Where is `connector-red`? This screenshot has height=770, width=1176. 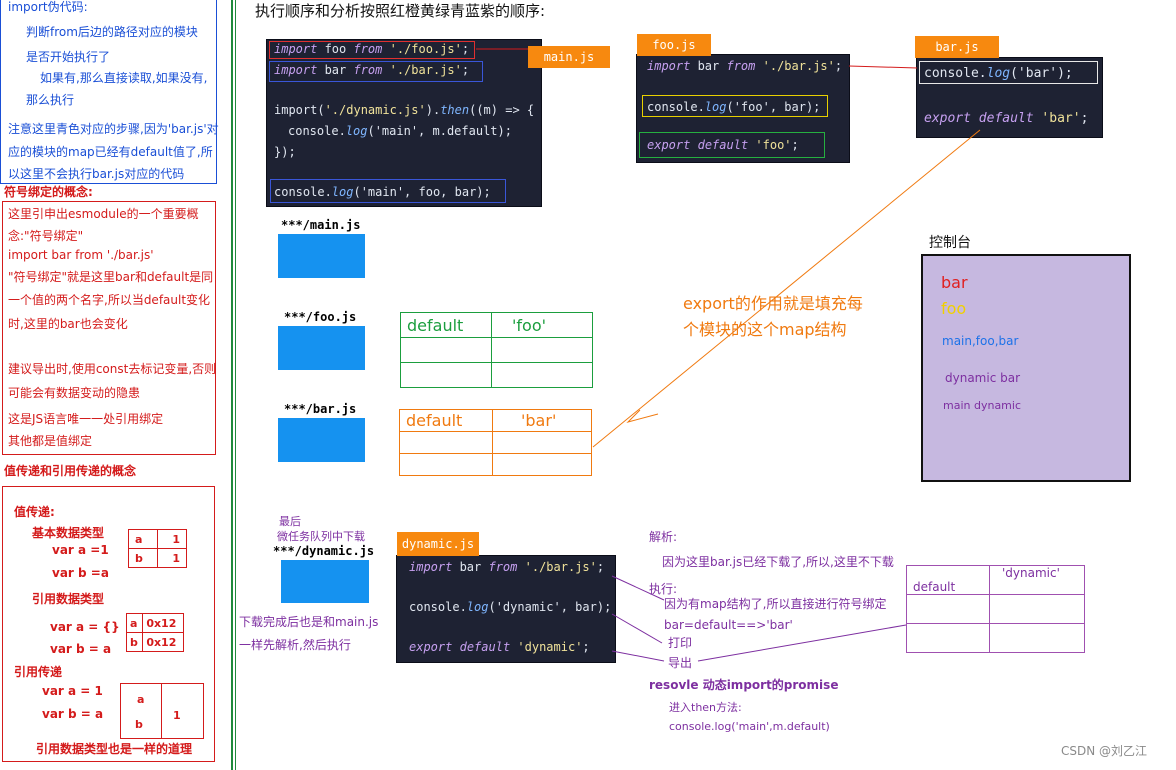 connector-red is located at coordinates (883, 67).